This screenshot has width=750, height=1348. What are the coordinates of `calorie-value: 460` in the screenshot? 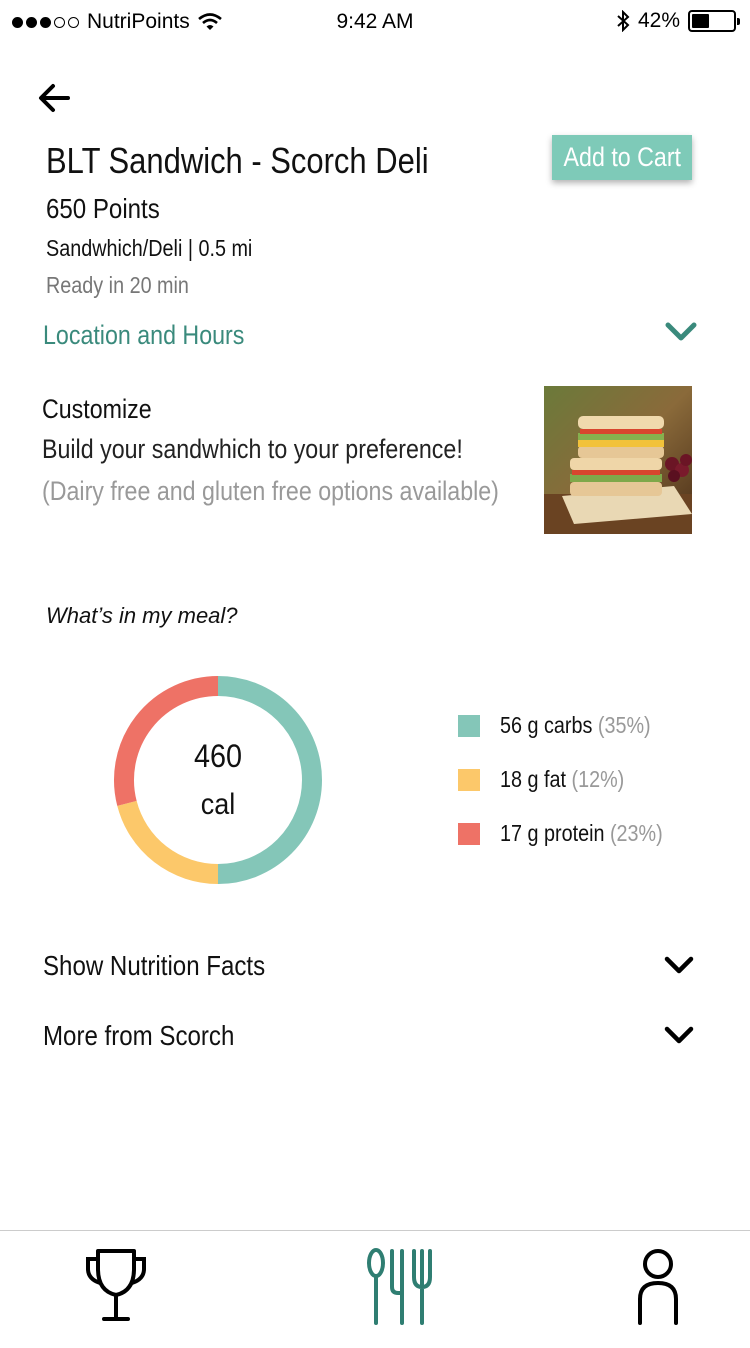 It's located at (218, 756).